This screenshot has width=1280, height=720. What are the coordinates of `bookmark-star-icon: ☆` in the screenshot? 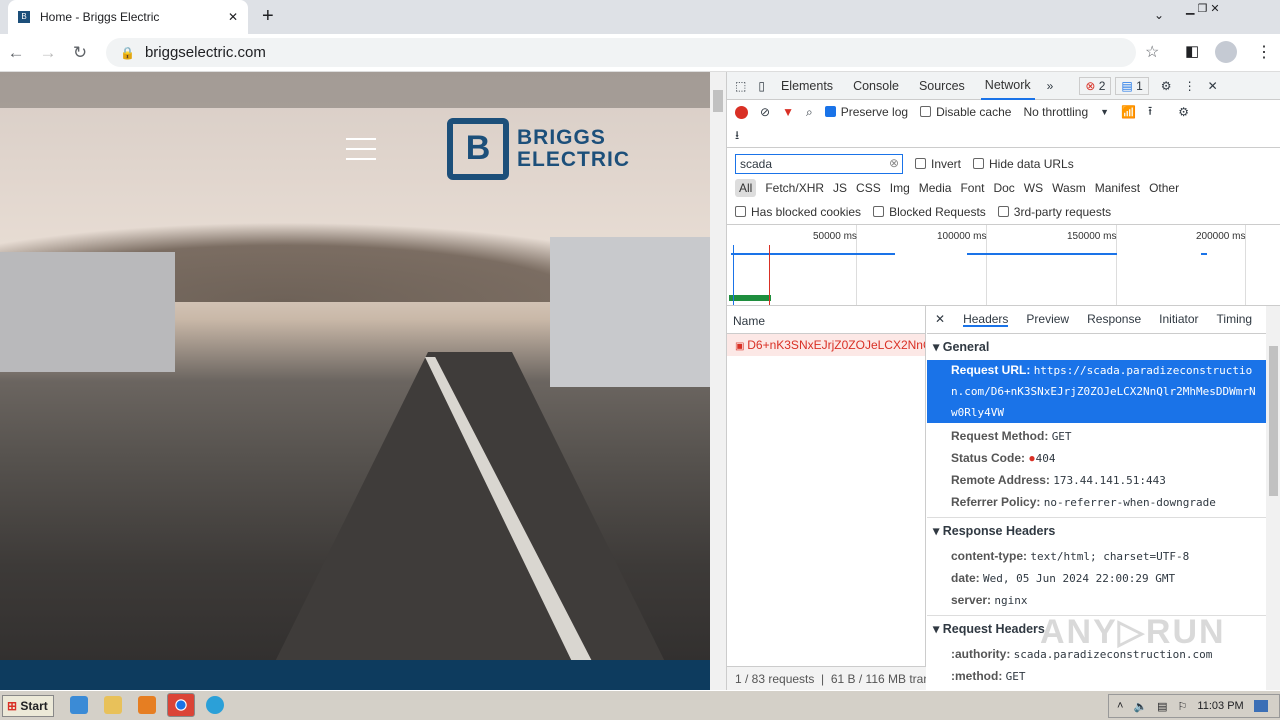 It's located at (1152, 52).